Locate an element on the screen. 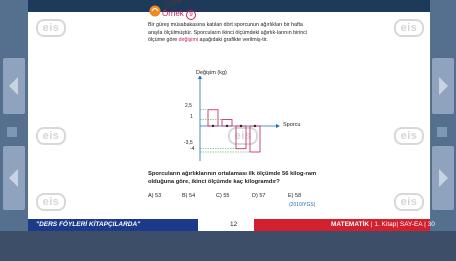 The width and height of the screenshot is (456, 261). footer-book-info: MATEMATİK | 1. Kitap| SAY-EA | 30 is located at coordinates (383, 224).